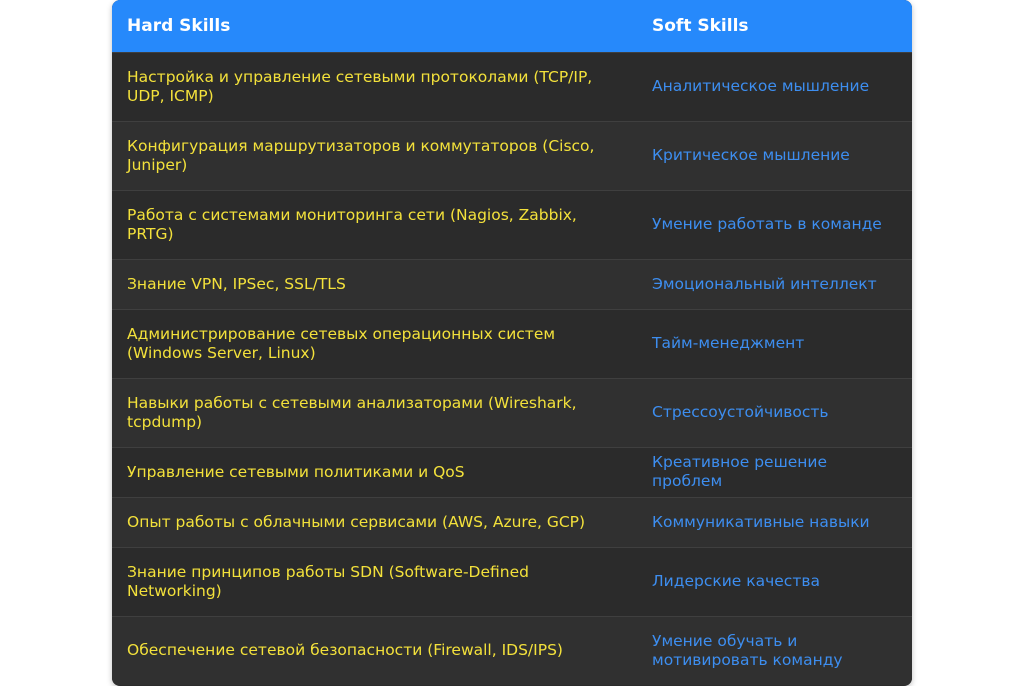  I want to click on soft-skill-cell: Тайм-менеджмент, so click(728, 343).